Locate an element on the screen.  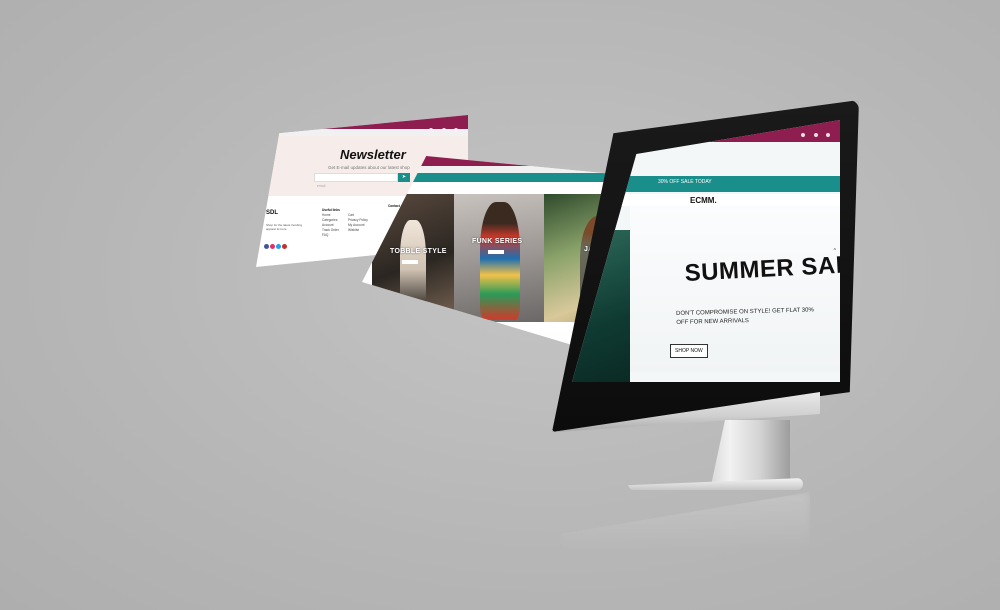
maximize-icon is located at coordinates (815, 135).